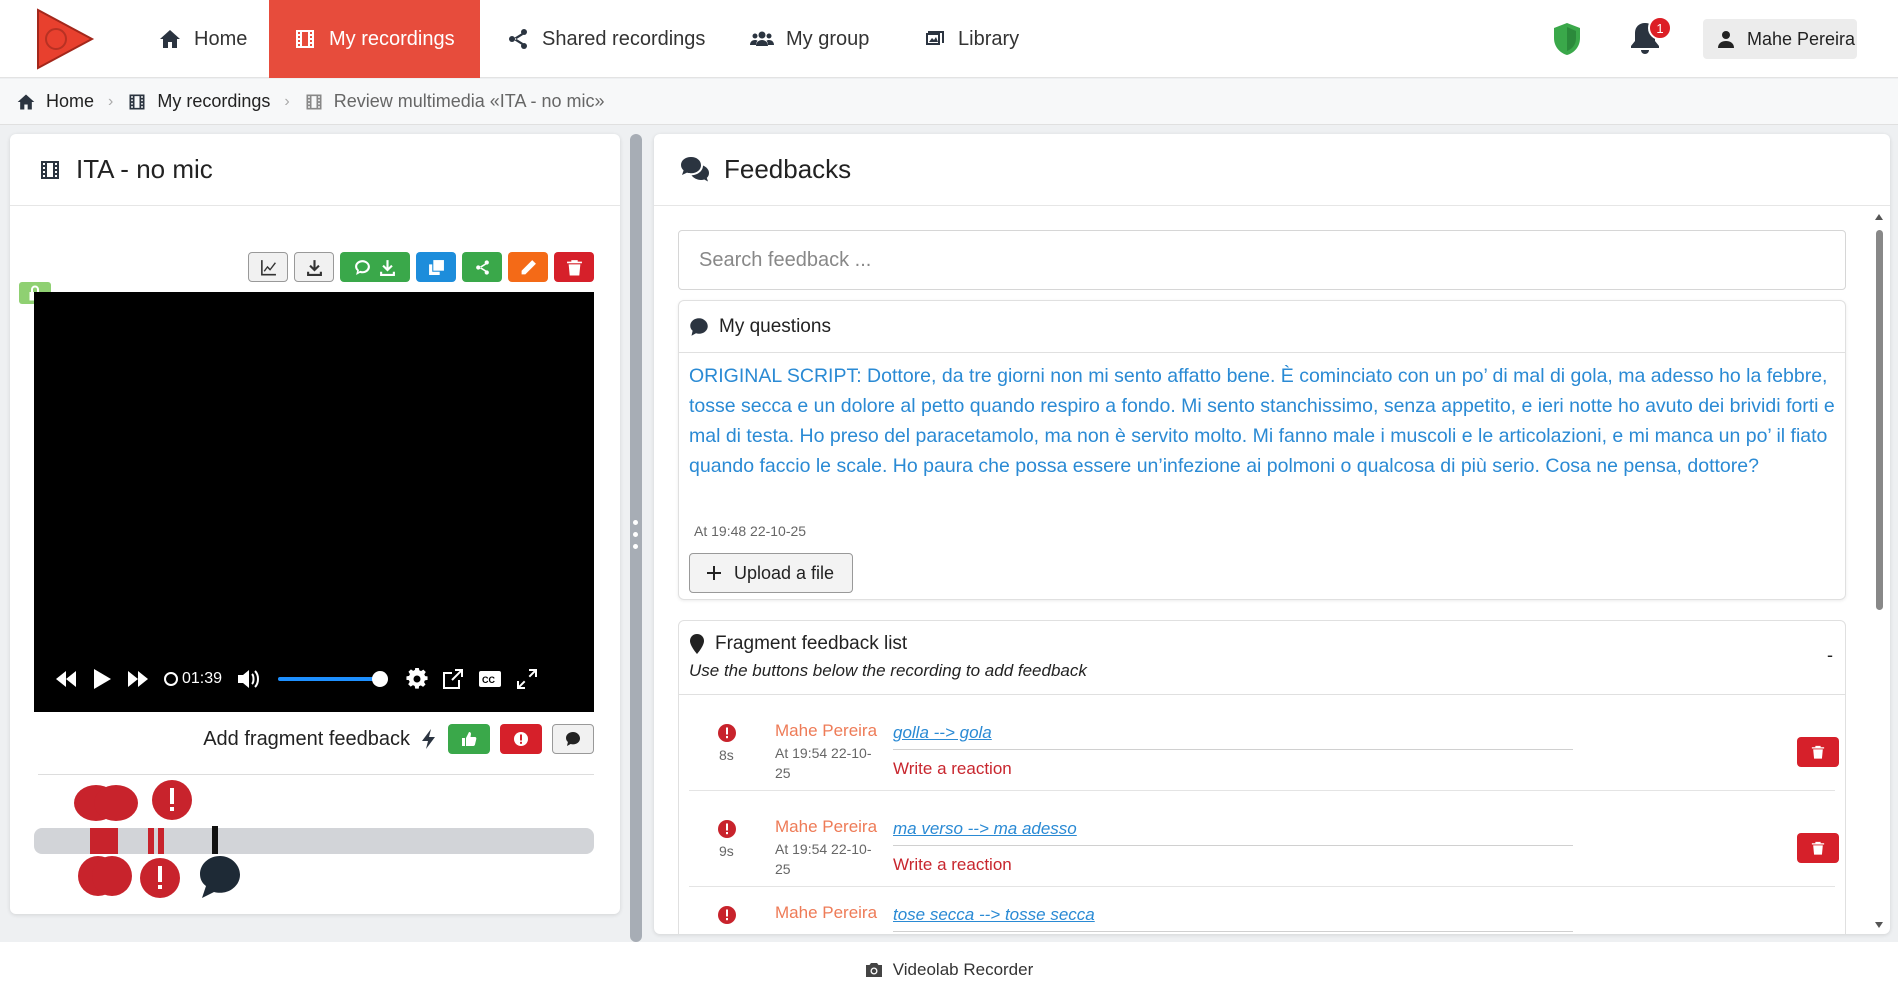  Describe the element at coordinates (809, 39) in the screenshot. I see `nav-my-group: My group` at that location.